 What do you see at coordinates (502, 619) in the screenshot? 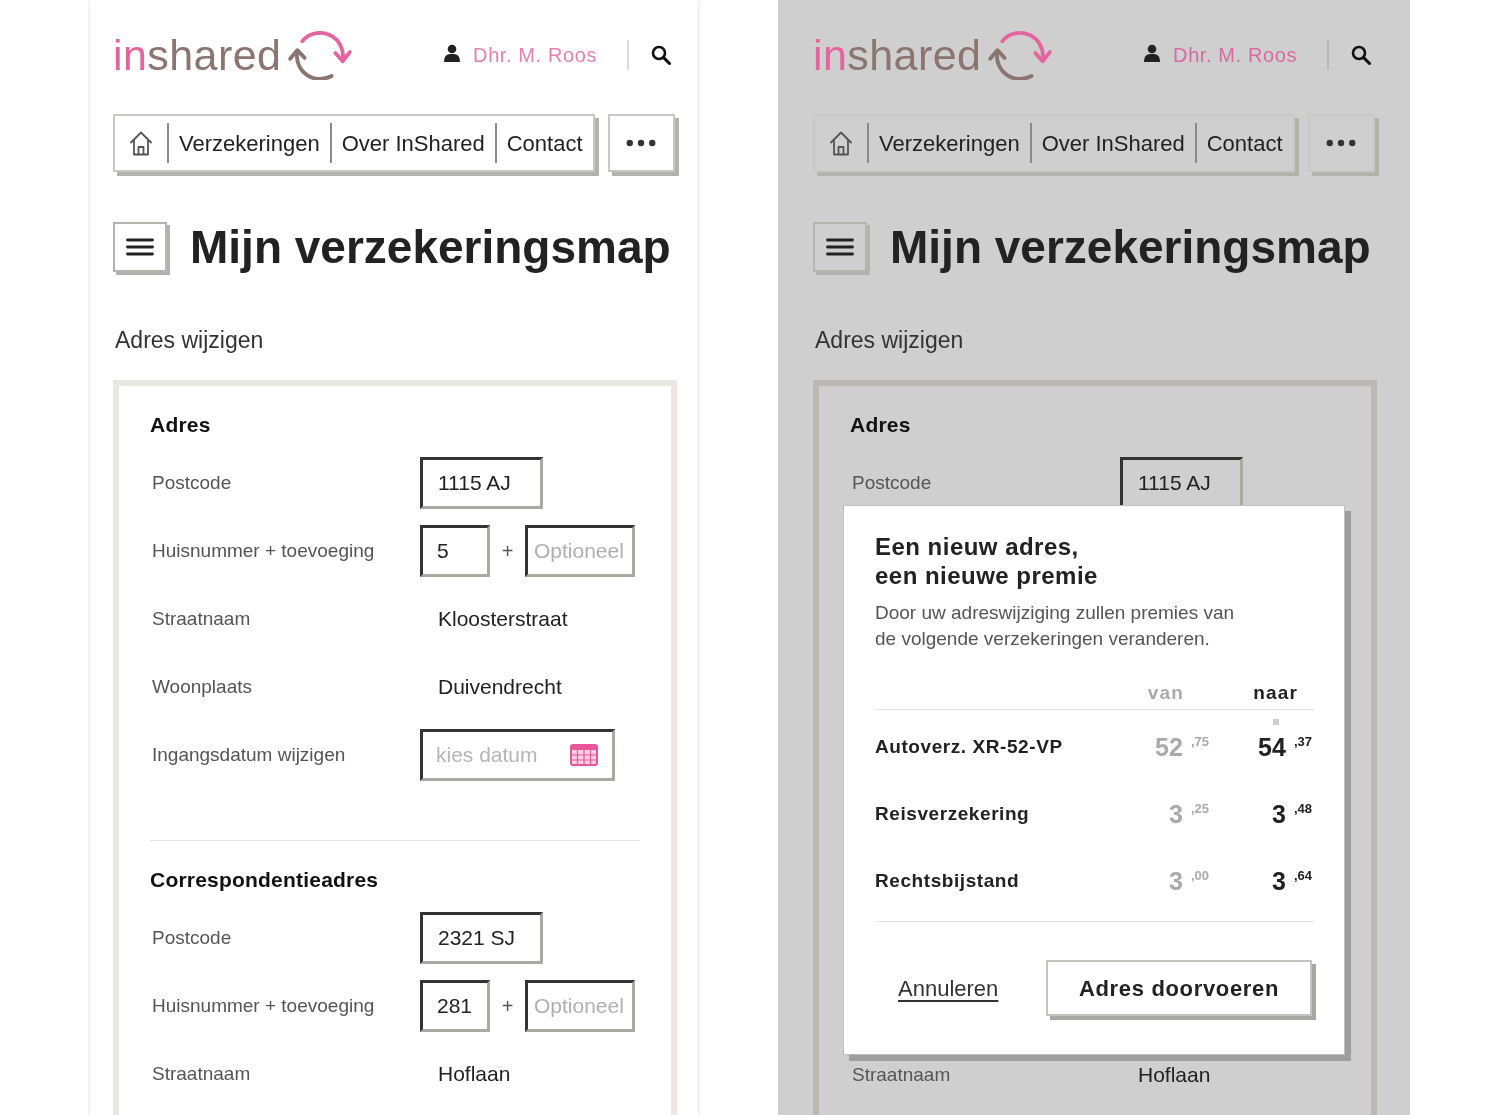
I see `field-value: Kloosterstraat` at bounding box center [502, 619].